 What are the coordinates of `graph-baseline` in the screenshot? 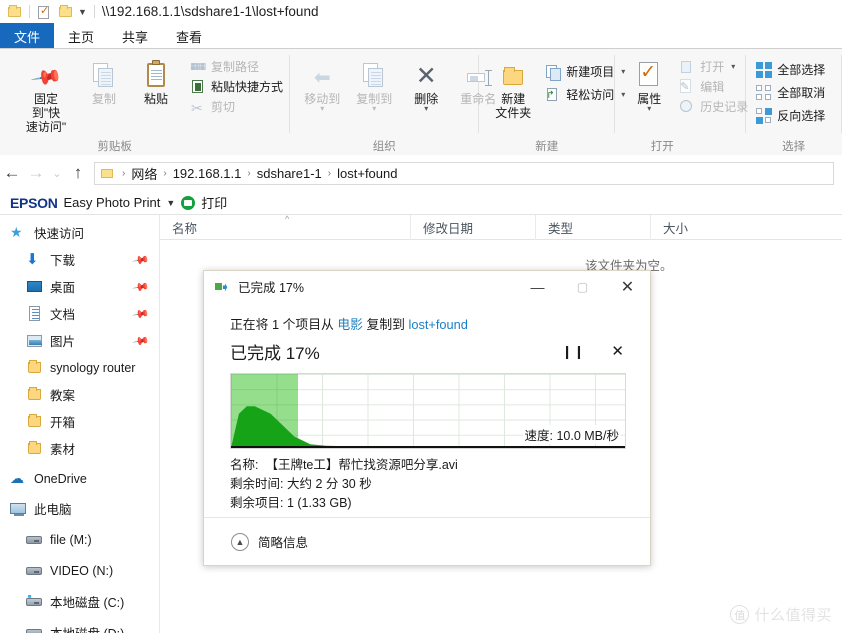 It's located at (428, 447).